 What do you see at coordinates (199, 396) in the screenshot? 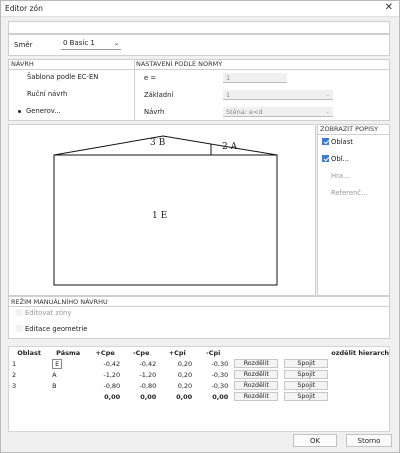
I see `table-totals-row: 0,00 0,00 0,00 0,00 Rozdělit Spojit` at bounding box center [199, 396].